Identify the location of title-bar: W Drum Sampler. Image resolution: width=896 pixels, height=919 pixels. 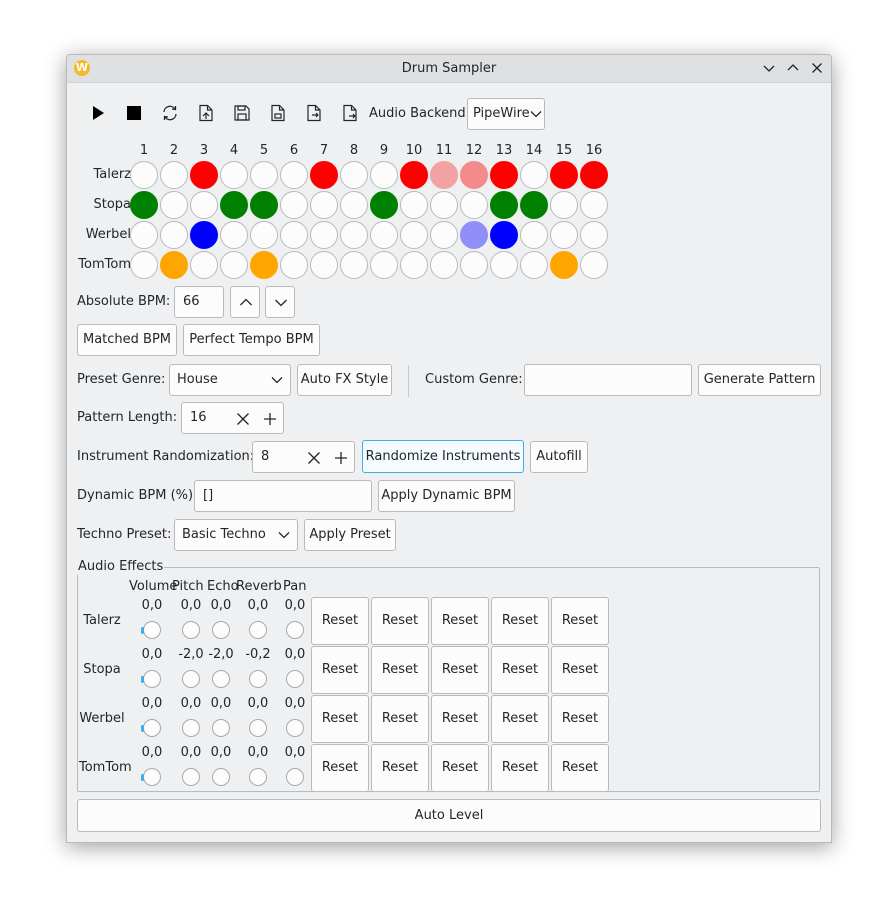
(449, 69).